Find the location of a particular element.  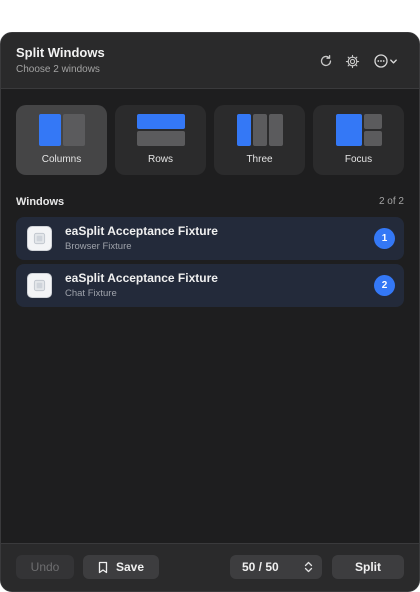

window-order-badge: 1 is located at coordinates (384, 238).